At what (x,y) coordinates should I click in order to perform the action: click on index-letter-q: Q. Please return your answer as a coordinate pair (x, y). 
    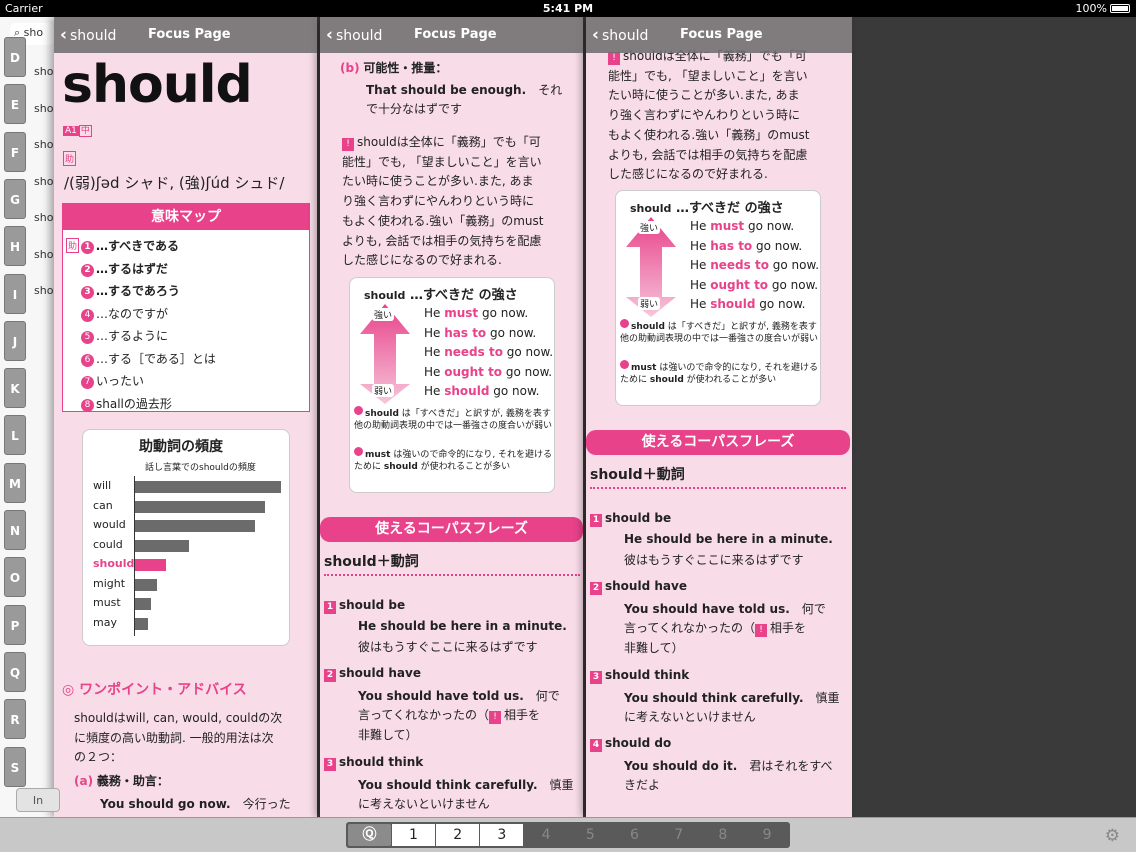
    Looking at the image, I should click on (15, 671).